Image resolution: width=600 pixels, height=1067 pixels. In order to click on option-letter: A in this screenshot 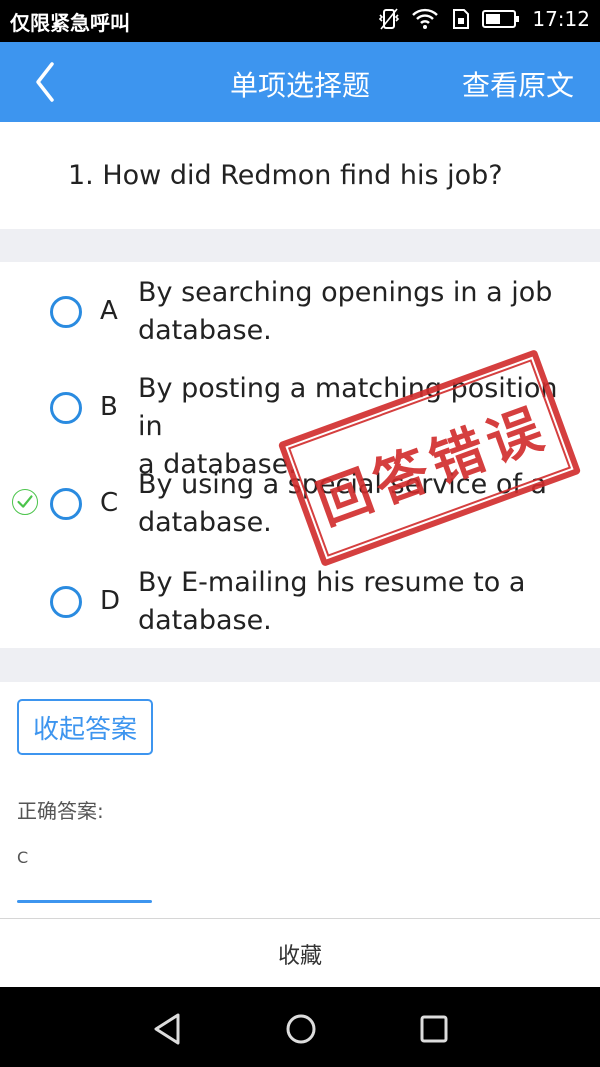, I will do `click(109, 311)`.